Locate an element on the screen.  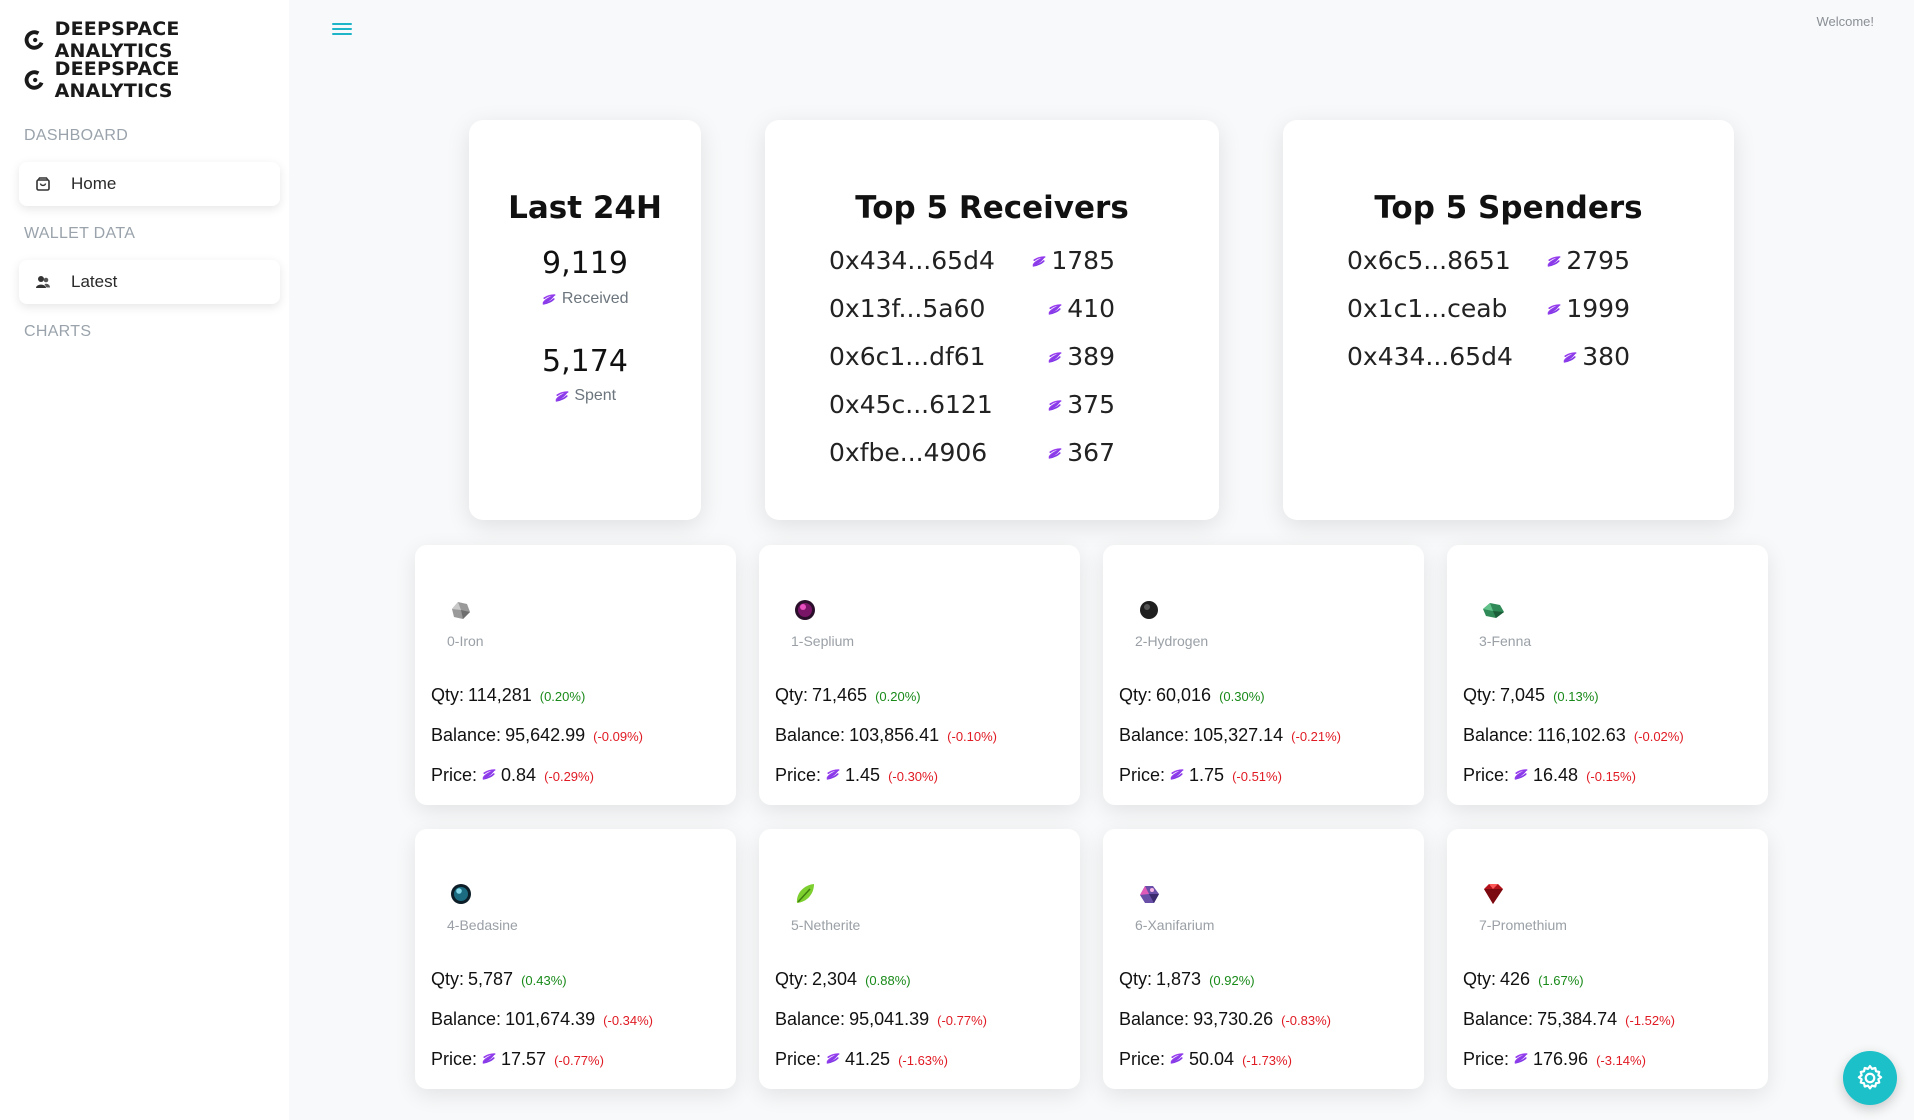
wallet-address: 0x45c...6121 is located at coordinates (911, 404).